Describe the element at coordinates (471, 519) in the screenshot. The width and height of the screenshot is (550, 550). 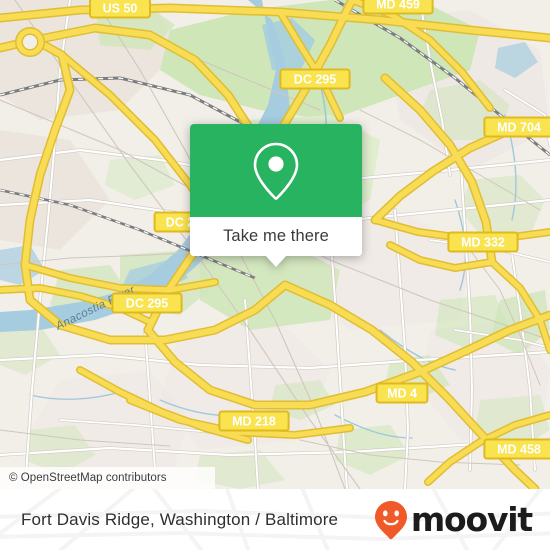
I see `moovit-wordmark: moovit` at that location.